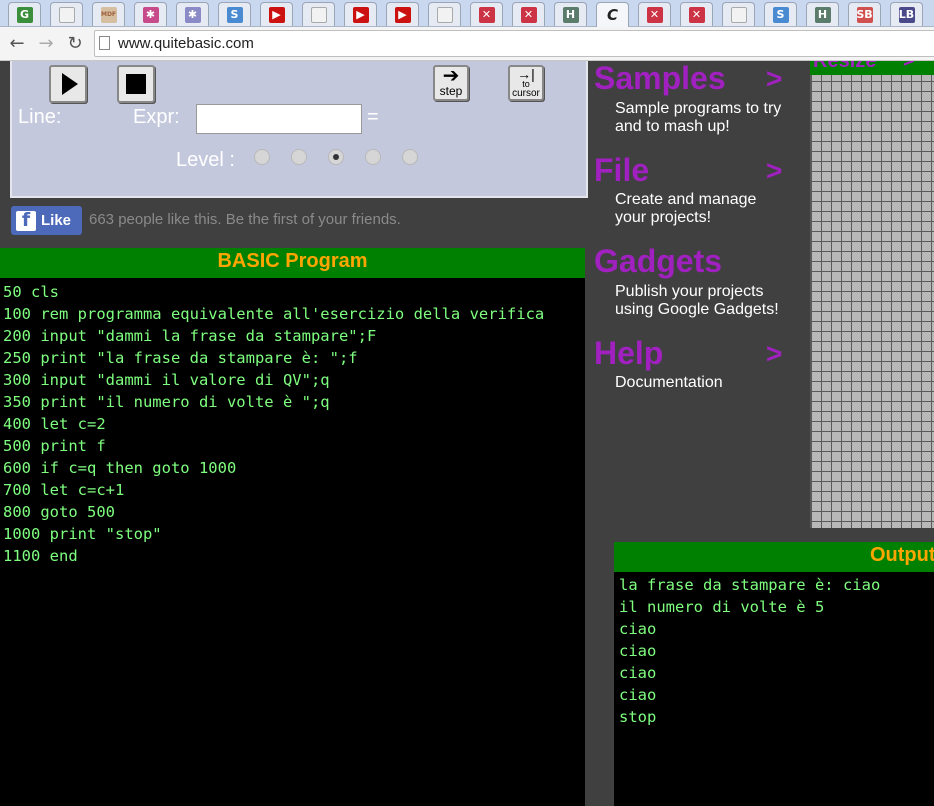 The image size is (934, 806). What do you see at coordinates (621, 170) in the screenshot?
I see `menu-file-title: File` at bounding box center [621, 170].